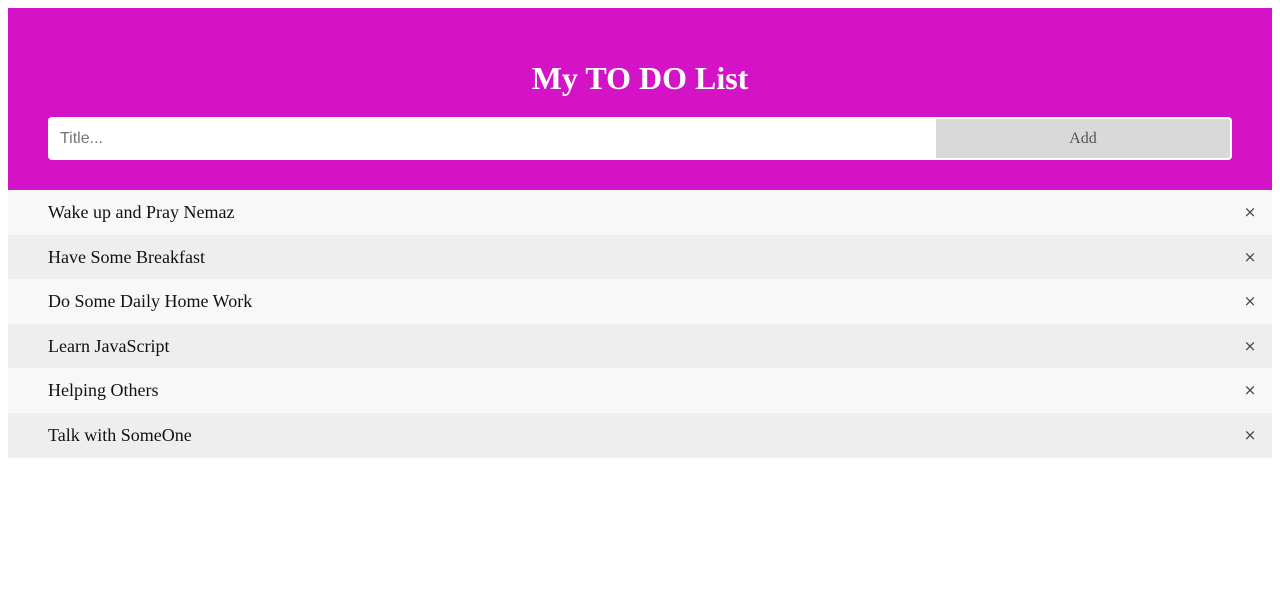 This screenshot has width=1280, height=593. What do you see at coordinates (126, 256) in the screenshot?
I see `list-item-text: Have Some Breakfast` at bounding box center [126, 256].